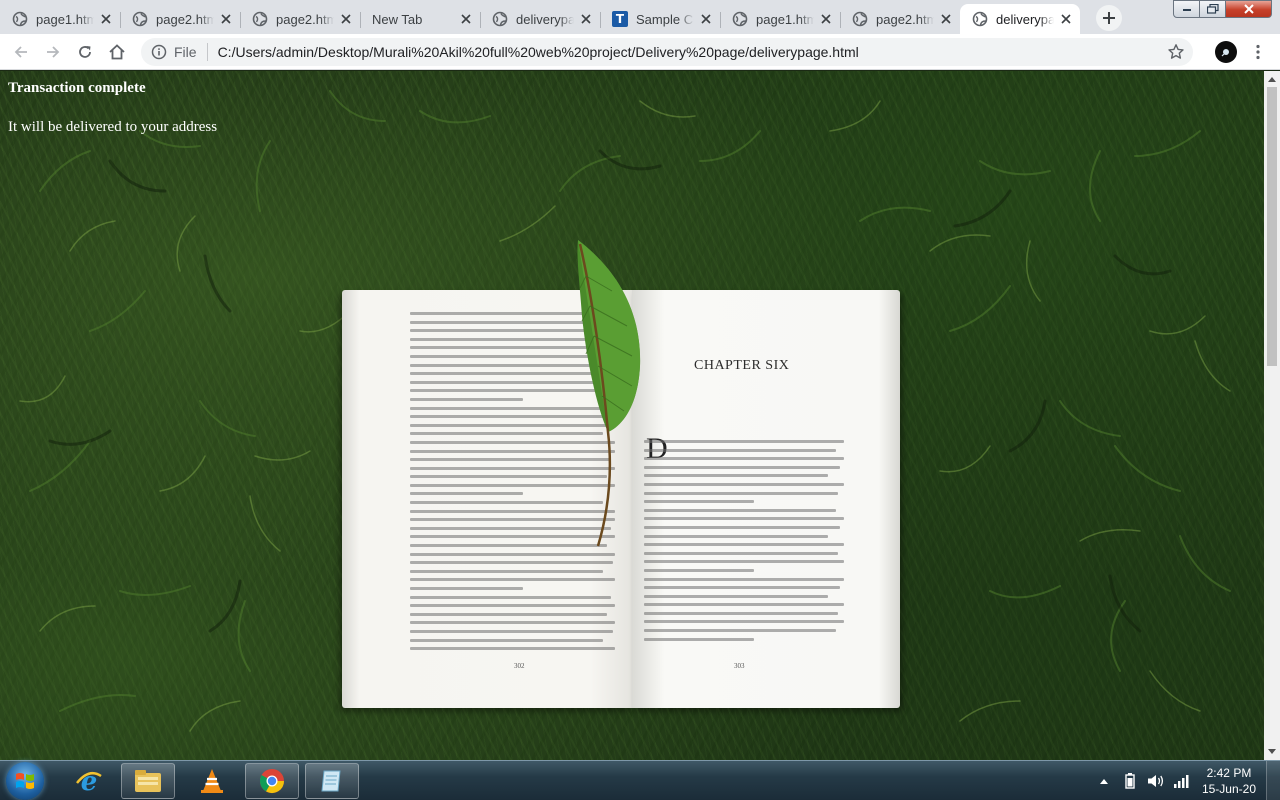 This screenshot has height=800, width=1280. I want to click on clock-date: 15-Jun-20, so click(1228, 789).